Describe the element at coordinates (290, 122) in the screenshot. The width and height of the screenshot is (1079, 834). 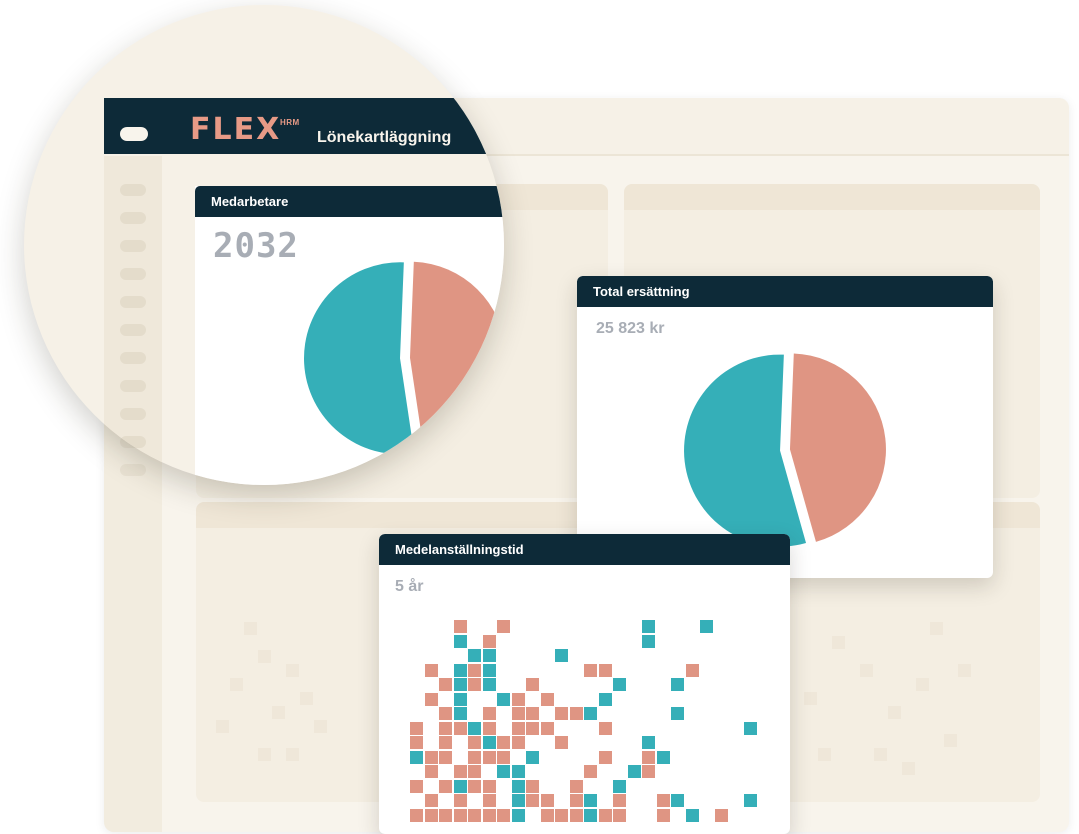
I see `flex-logo-superscript: HRM` at that location.